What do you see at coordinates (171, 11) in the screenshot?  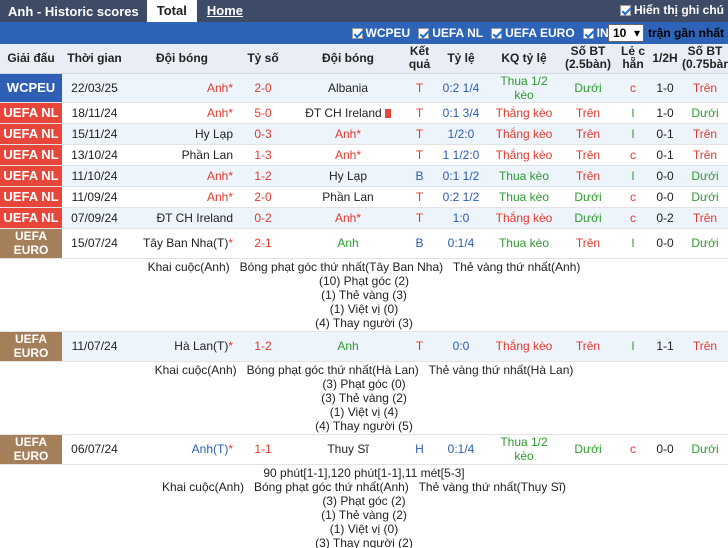 I see `tab-total: Total` at bounding box center [171, 11].